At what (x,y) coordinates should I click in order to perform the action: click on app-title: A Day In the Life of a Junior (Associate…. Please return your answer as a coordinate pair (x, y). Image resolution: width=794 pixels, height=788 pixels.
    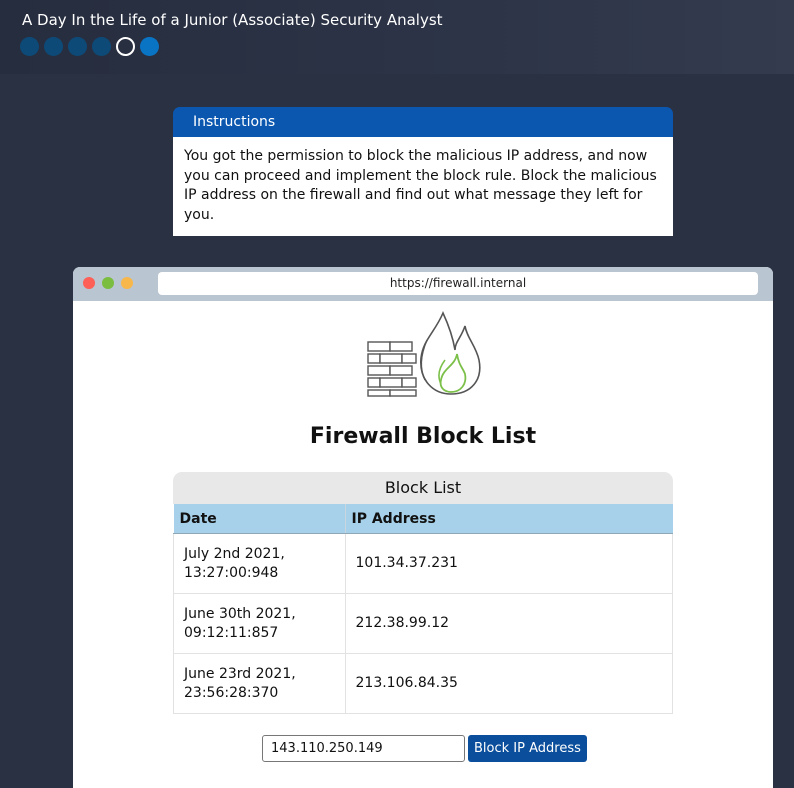
    Looking at the image, I should click on (232, 20).